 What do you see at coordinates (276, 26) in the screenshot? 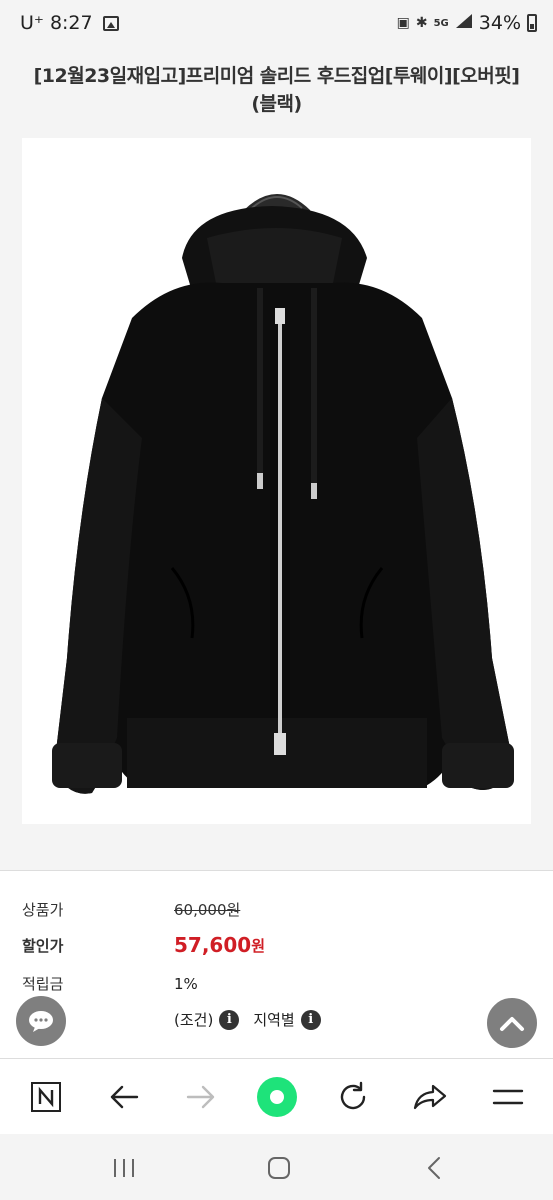
I see `status-bar: U⁺ 8:27 ▣ ✱ 5G 34%` at bounding box center [276, 26].